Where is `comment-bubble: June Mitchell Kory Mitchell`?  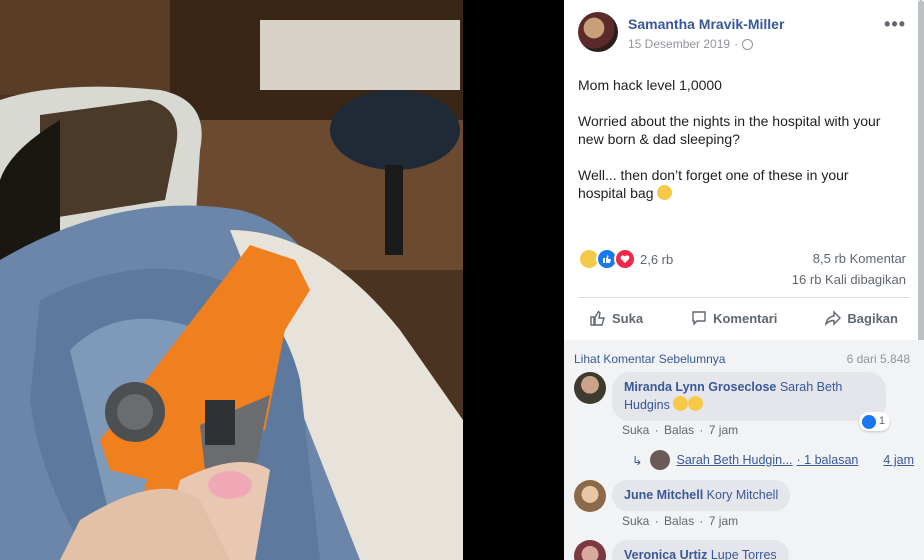
comment-bubble: June Mitchell Kory Mitchell is located at coordinates (701, 495).